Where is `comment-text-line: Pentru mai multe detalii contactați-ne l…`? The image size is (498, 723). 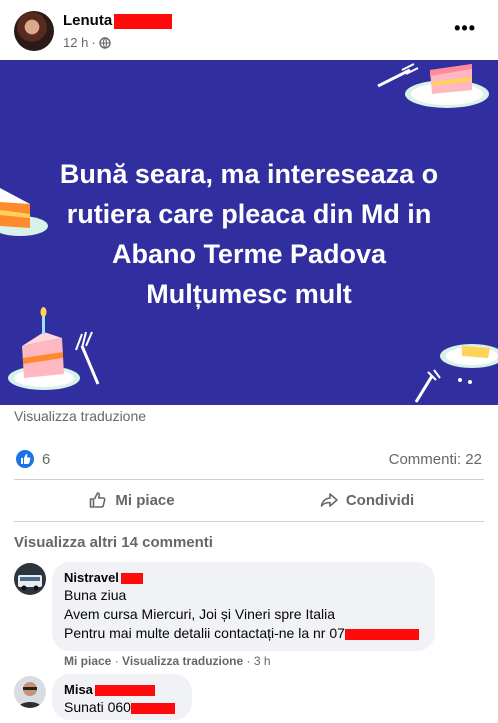
comment-text-line: Pentru mai multe detalii contactați-ne l… is located at coordinates (243, 633).